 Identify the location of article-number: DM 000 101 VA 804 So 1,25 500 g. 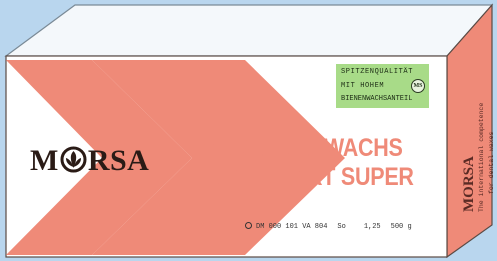
(328, 226).